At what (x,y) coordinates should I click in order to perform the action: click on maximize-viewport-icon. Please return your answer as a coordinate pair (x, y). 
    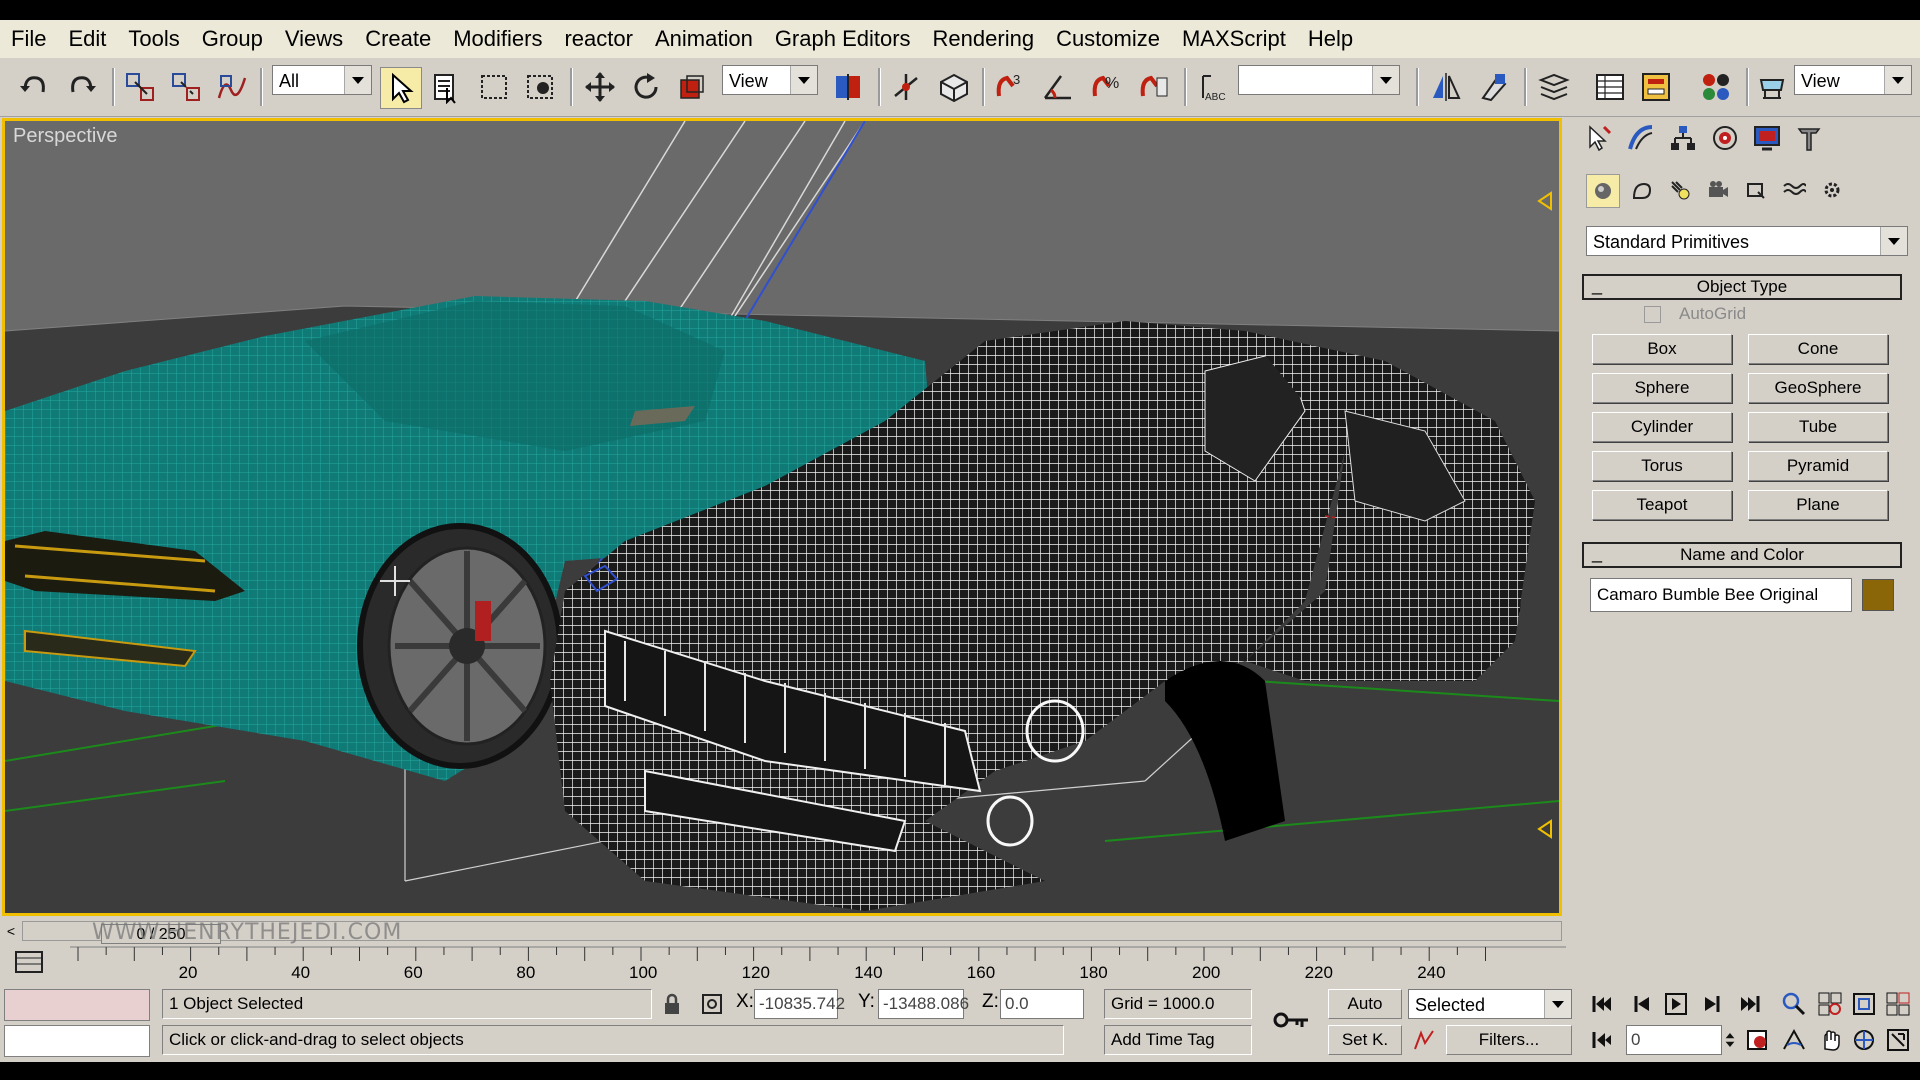
    Looking at the image, I should click on (1898, 1040).